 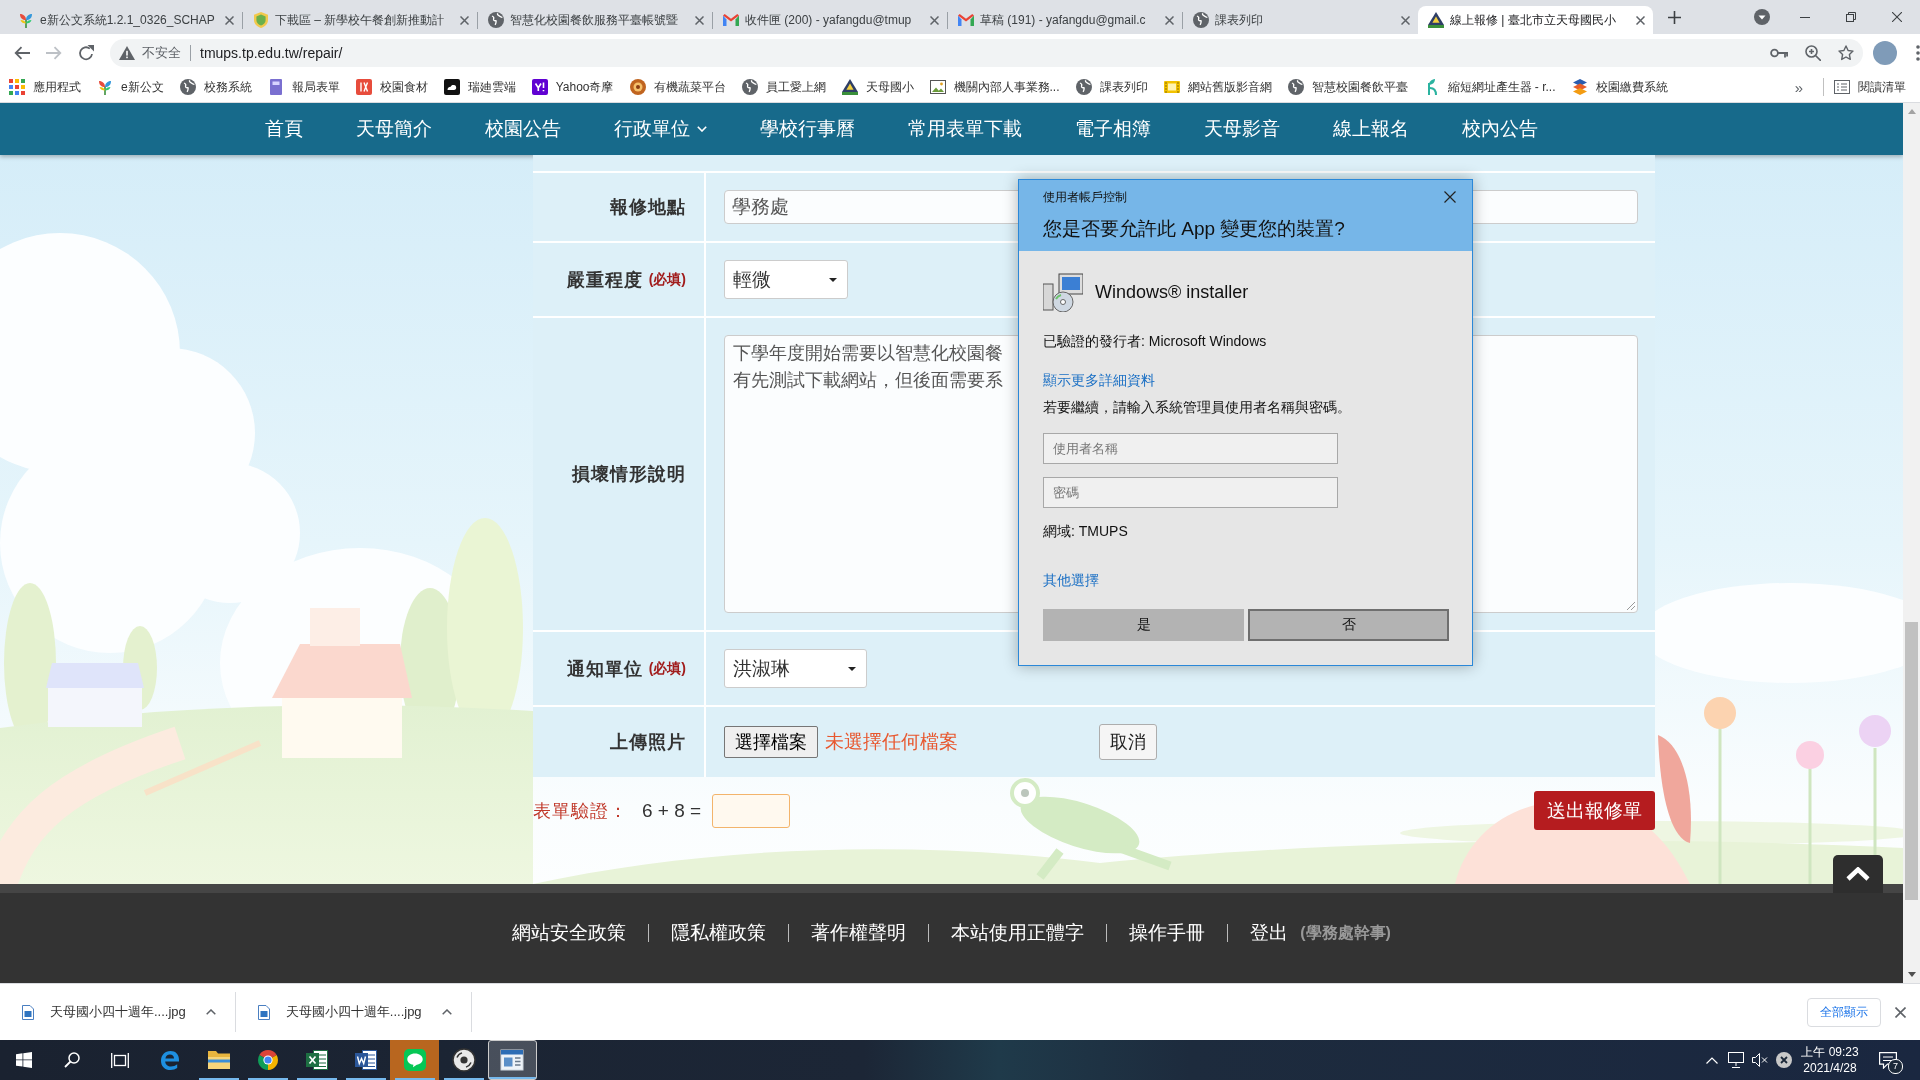 I want to click on mountain-logo-icon, so click(x=1436, y=20).